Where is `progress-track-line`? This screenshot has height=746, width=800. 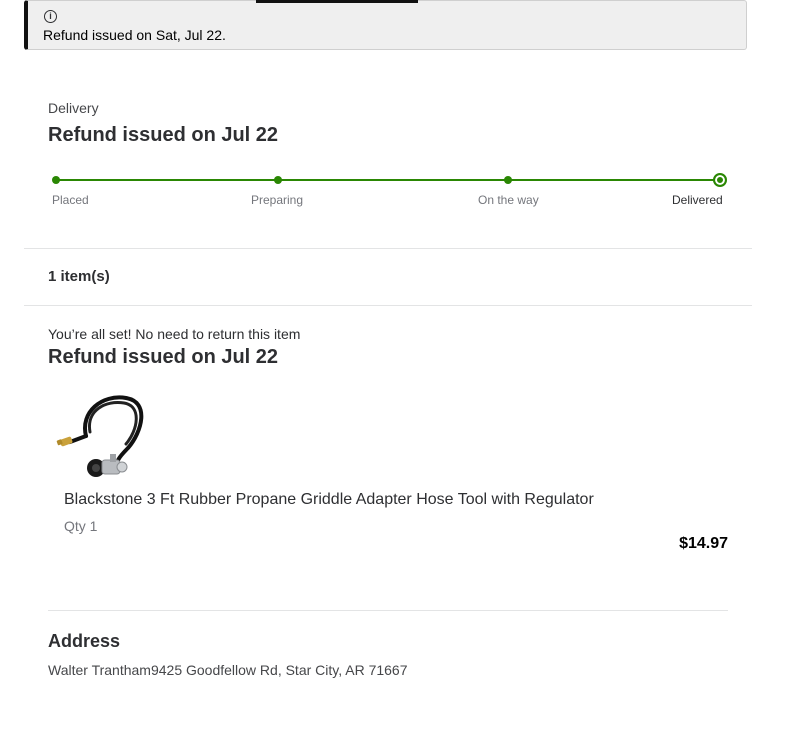
progress-track-line is located at coordinates (387, 180).